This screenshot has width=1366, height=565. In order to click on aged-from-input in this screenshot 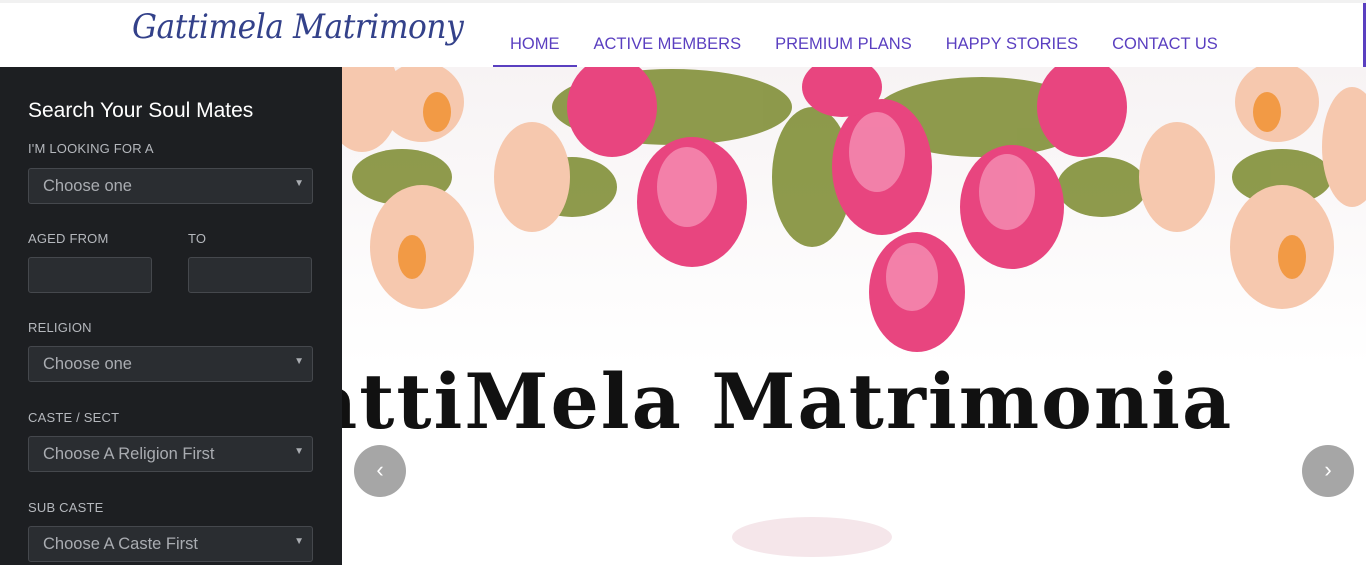, I will do `click(90, 275)`.